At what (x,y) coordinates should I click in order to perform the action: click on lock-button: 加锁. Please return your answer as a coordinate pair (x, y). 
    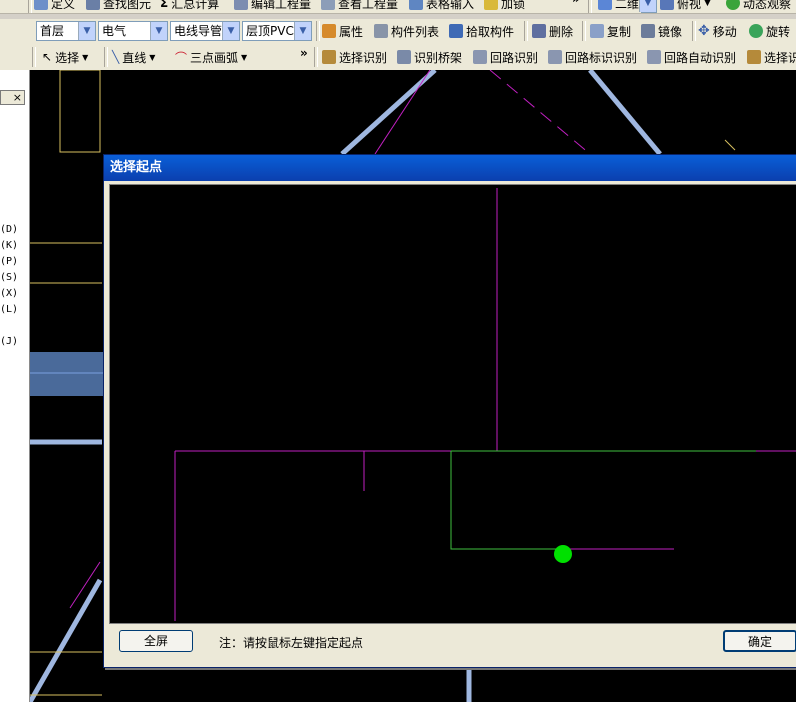
    Looking at the image, I should click on (504, 6).